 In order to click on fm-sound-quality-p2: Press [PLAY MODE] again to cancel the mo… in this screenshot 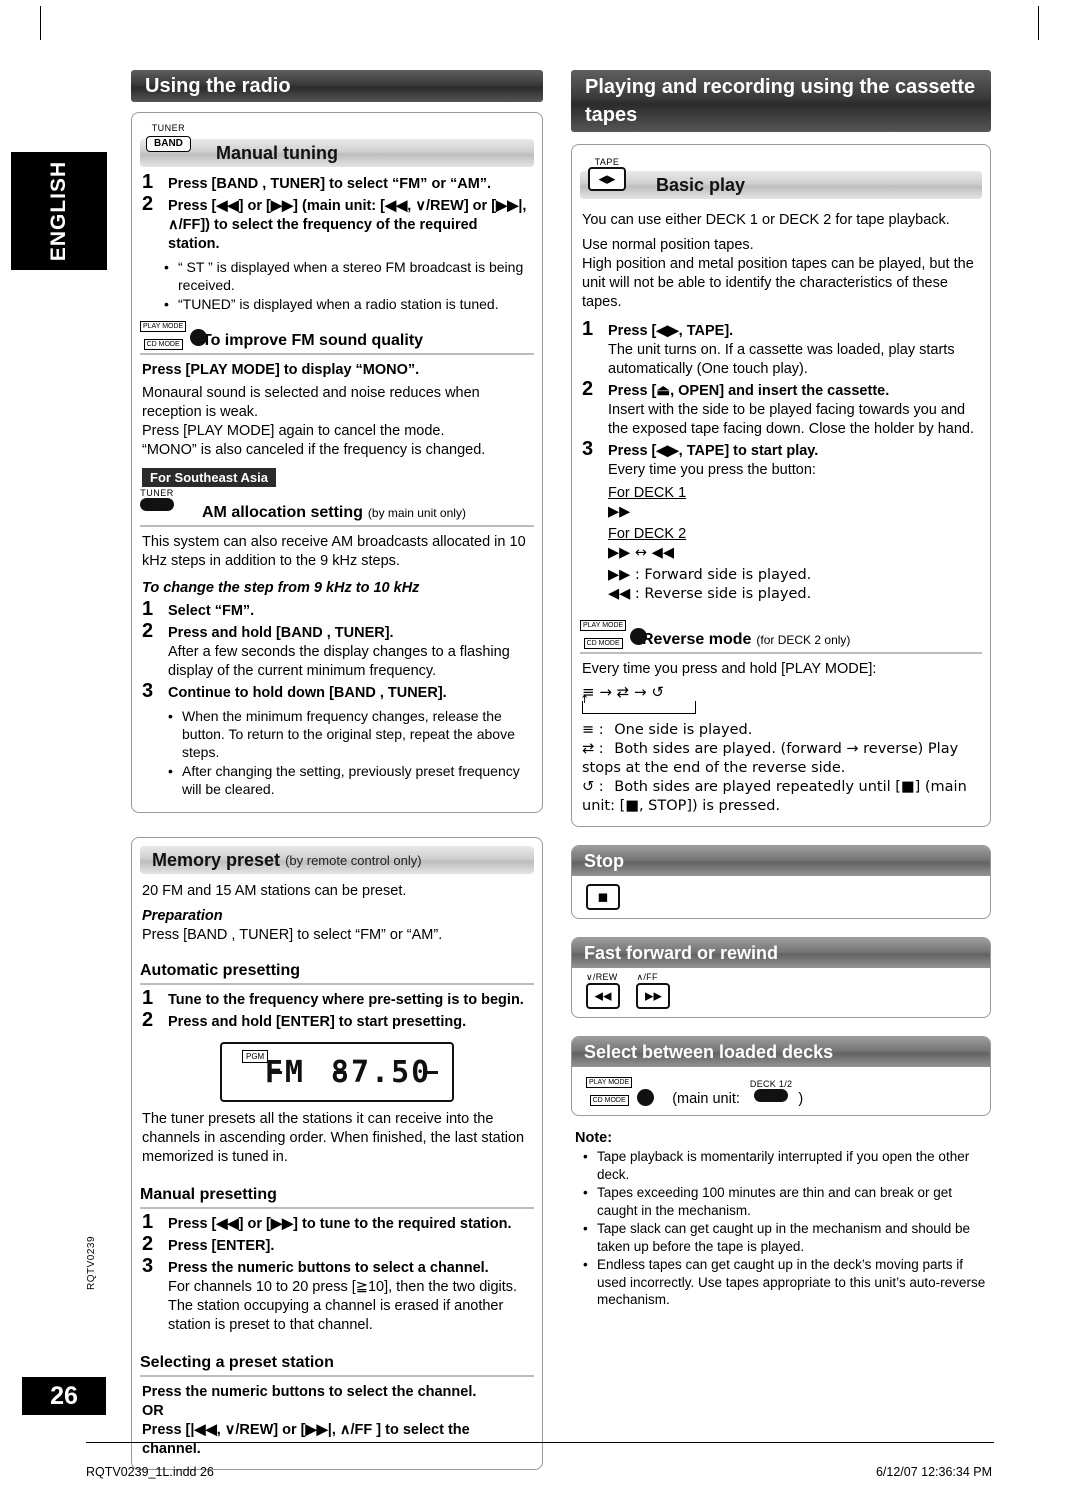, I will do `click(293, 431)`.